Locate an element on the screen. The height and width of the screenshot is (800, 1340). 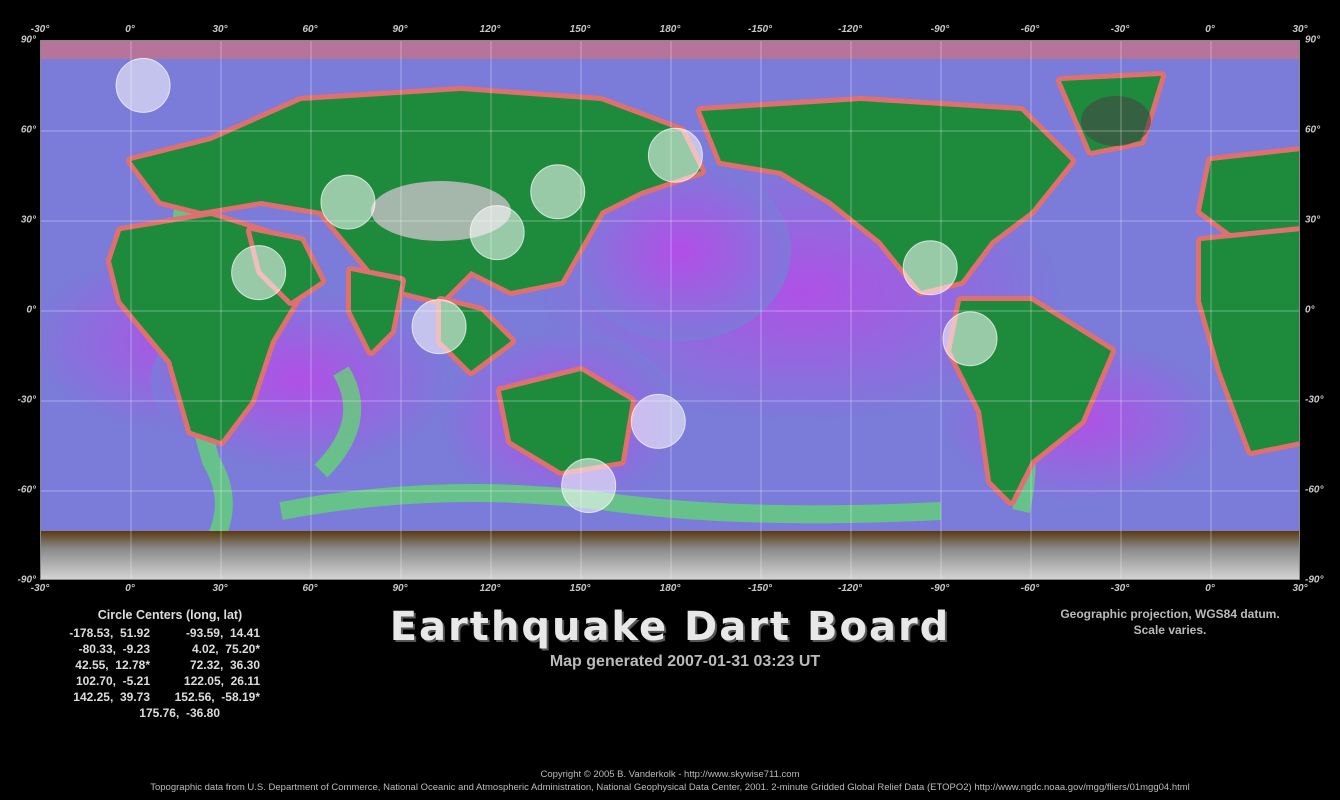
left-latitude-label: 60° is located at coordinates (28, 130).